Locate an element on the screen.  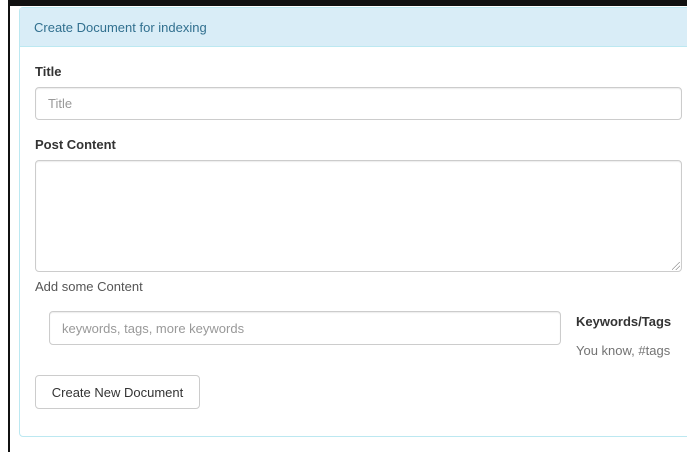
keywords-input is located at coordinates (305, 328).